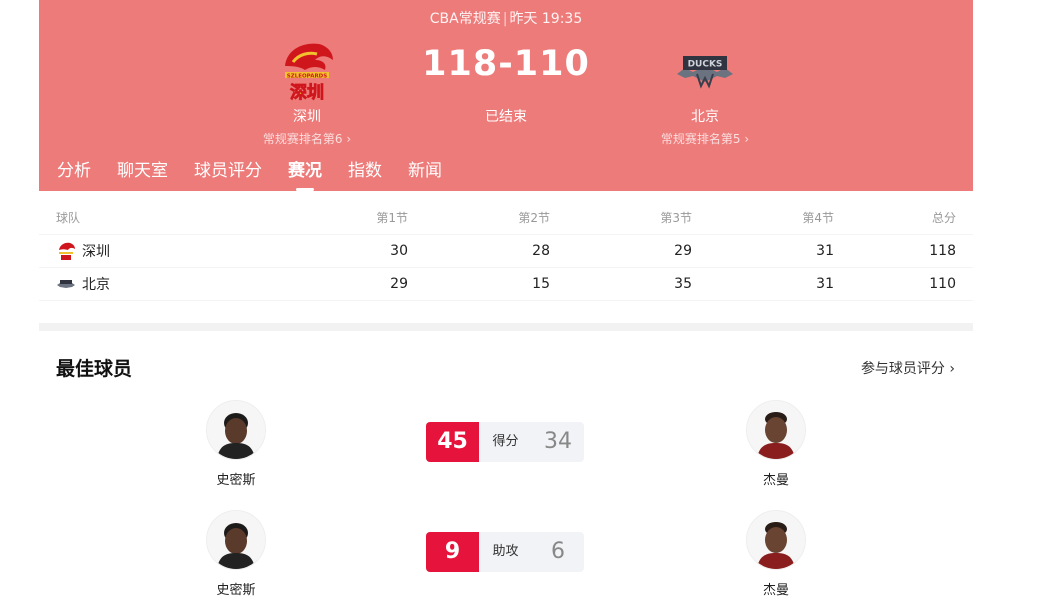 Image resolution: width=1060 pixels, height=610 pixels. I want to click on tab-news: 新闻, so click(425, 168).